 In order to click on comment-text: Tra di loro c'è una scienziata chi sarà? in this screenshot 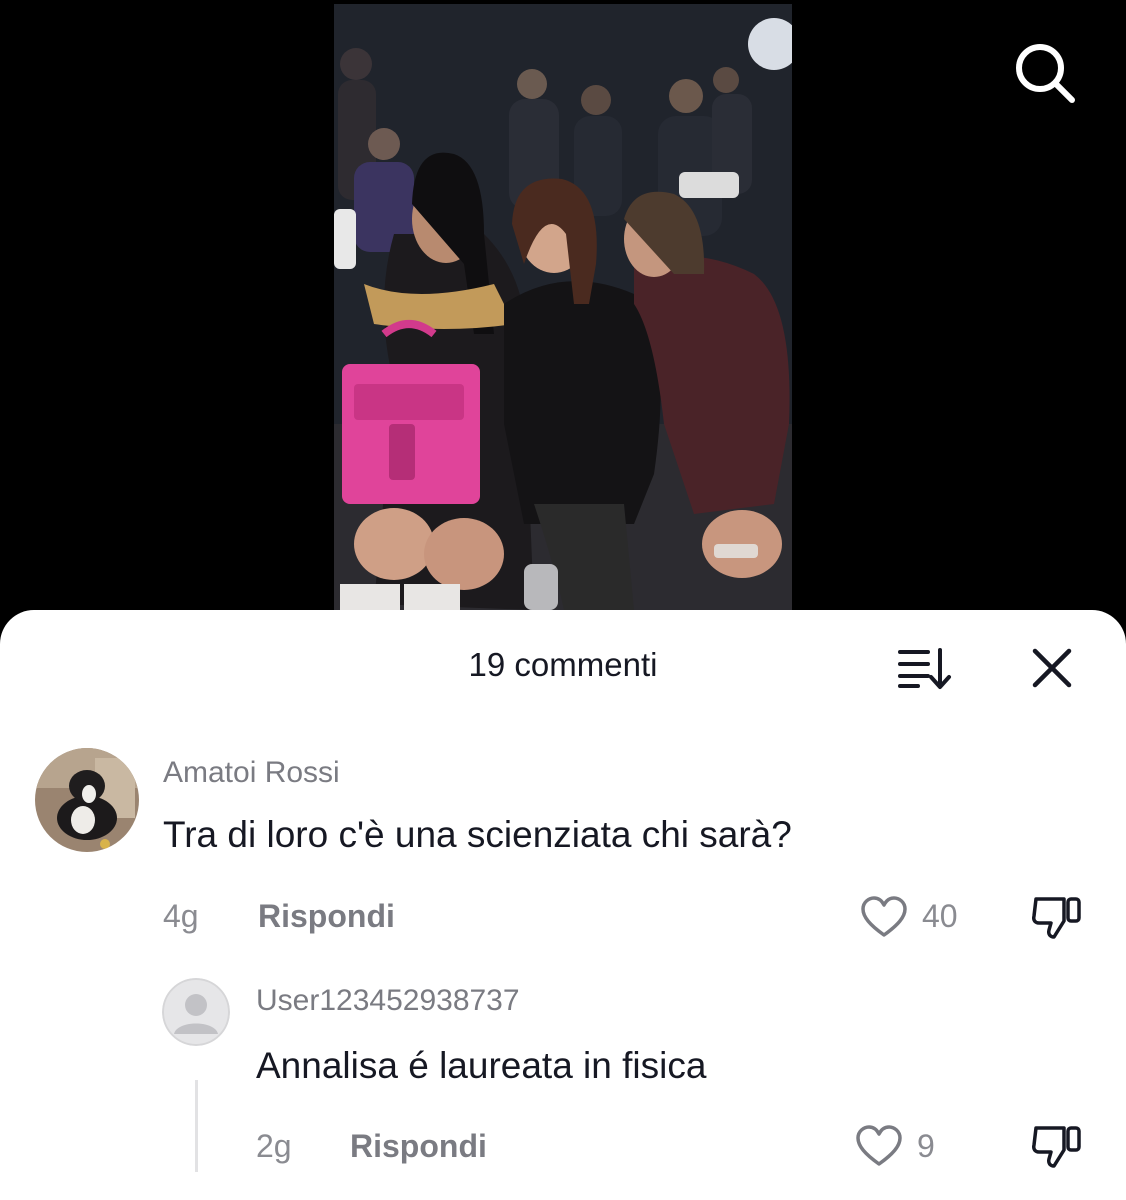, I will do `click(477, 834)`.